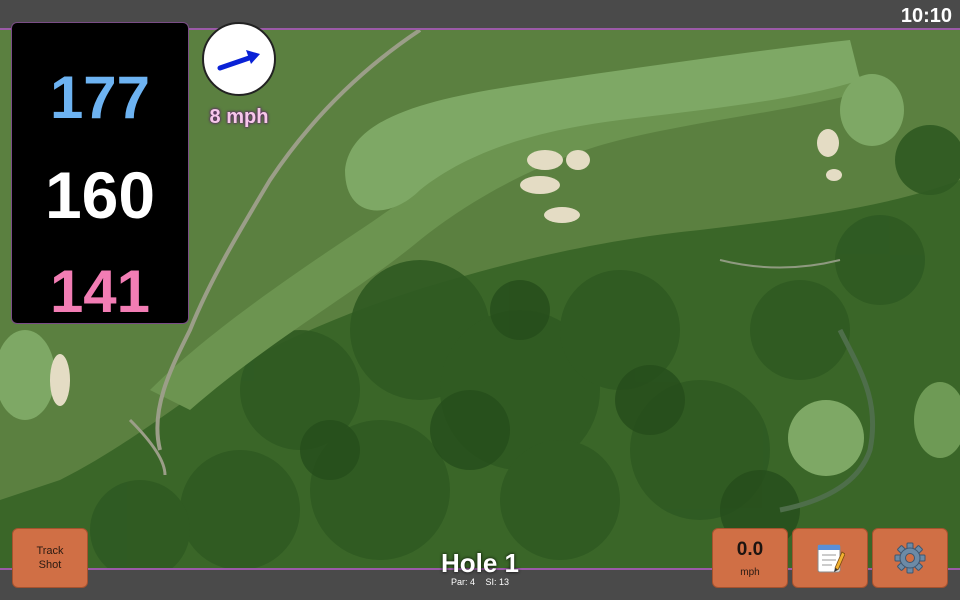 The width and height of the screenshot is (960, 600). I want to click on distance-front: 141, so click(100, 291).